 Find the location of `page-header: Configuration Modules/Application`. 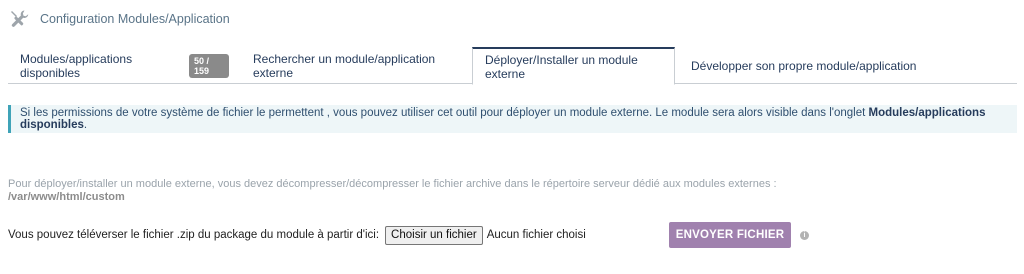

page-header: Configuration Modules/Application is located at coordinates (119, 19).